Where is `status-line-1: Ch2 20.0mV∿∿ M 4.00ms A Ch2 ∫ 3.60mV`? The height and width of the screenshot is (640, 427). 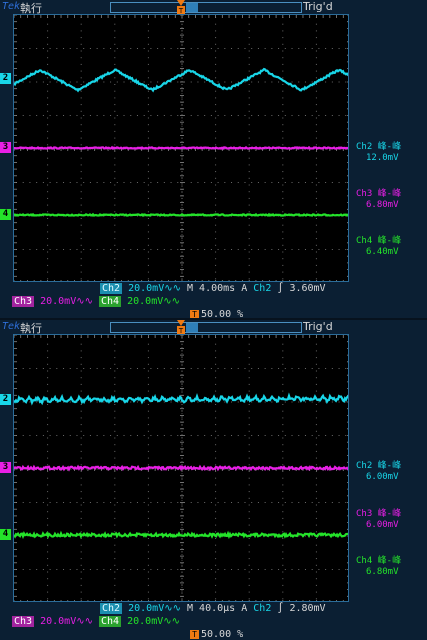
status-line-1: Ch2 20.0mV∿∿ M 4.00ms A Ch2 ∫ 3.60mV is located at coordinates (213, 288).